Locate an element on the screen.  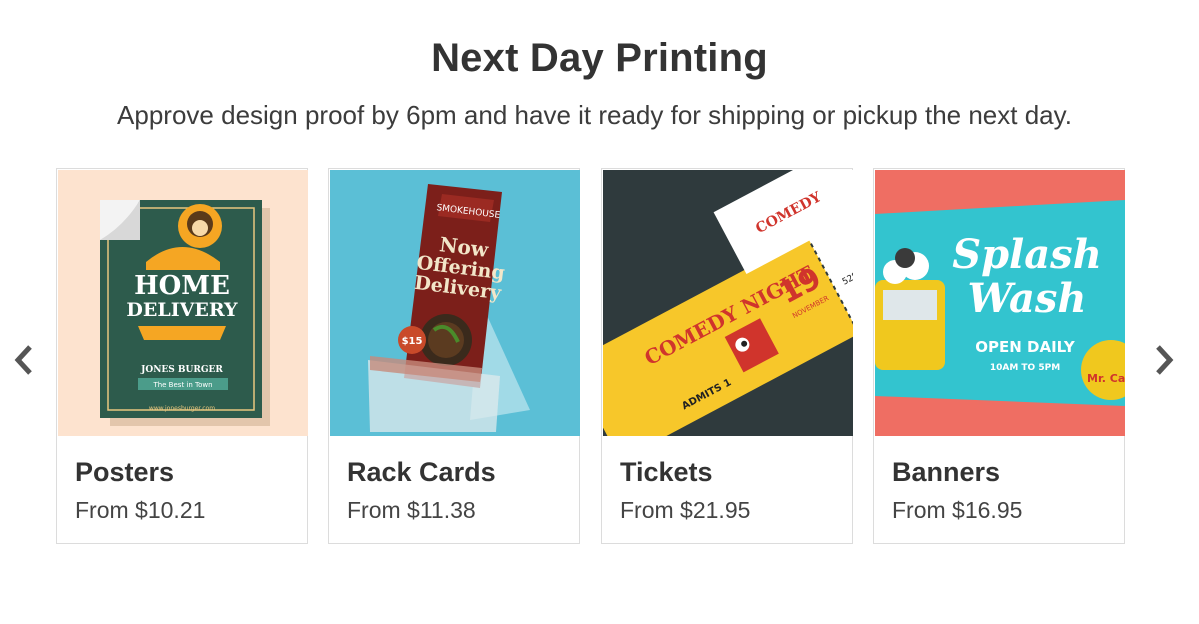
product-name: Rack Cards is located at coordinates (421, 472).